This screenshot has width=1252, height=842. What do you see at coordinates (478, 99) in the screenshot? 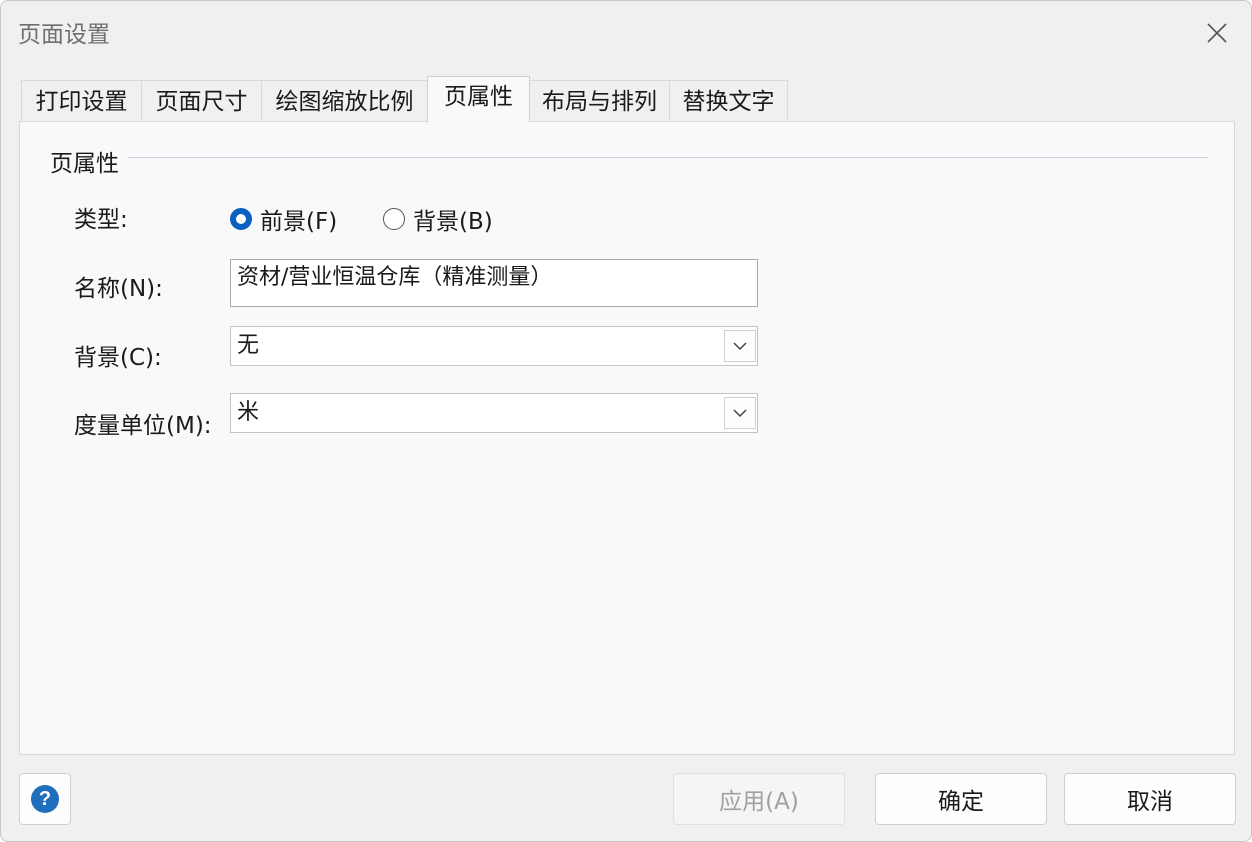
I see `tab-page-properties: 页属性` at bounding box center [478, 99].